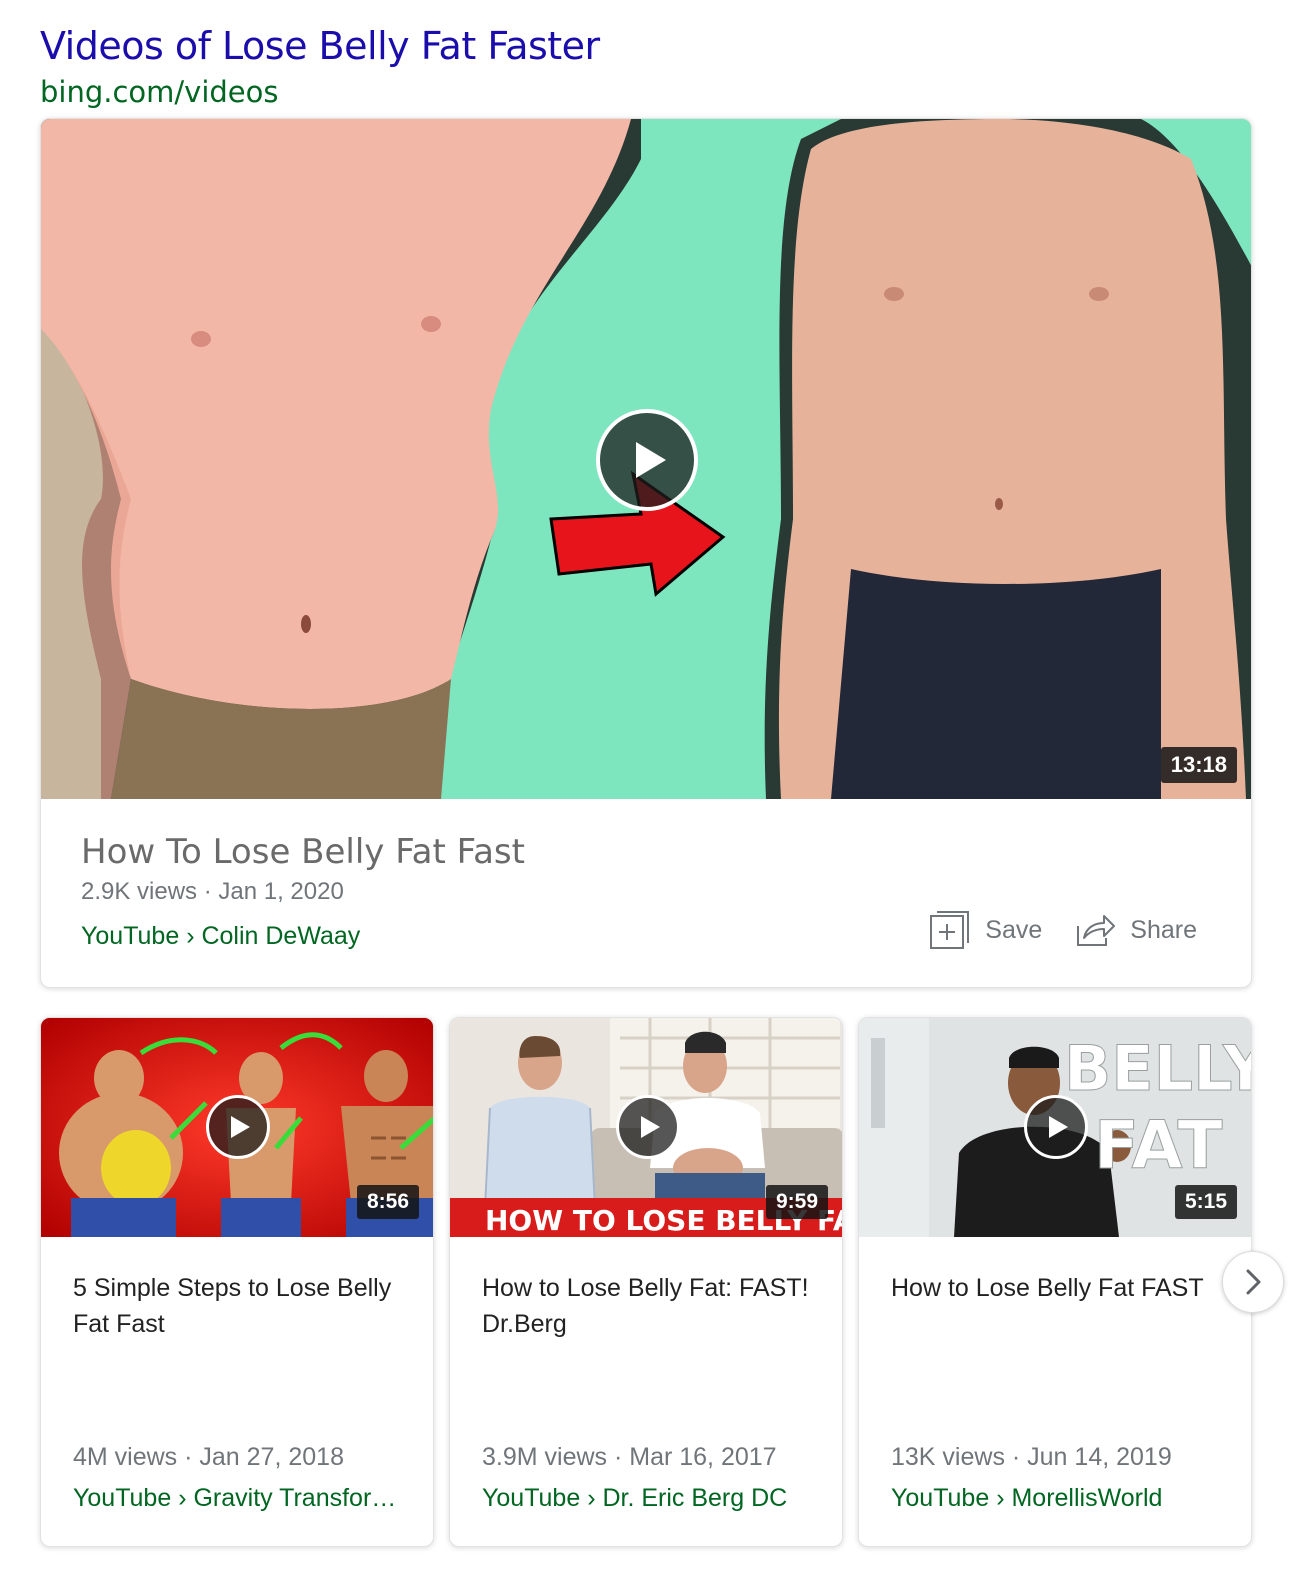 The width and height of the screenshot is (1296, 1572). I want to click on save-label: Save, so click(1014, 929).